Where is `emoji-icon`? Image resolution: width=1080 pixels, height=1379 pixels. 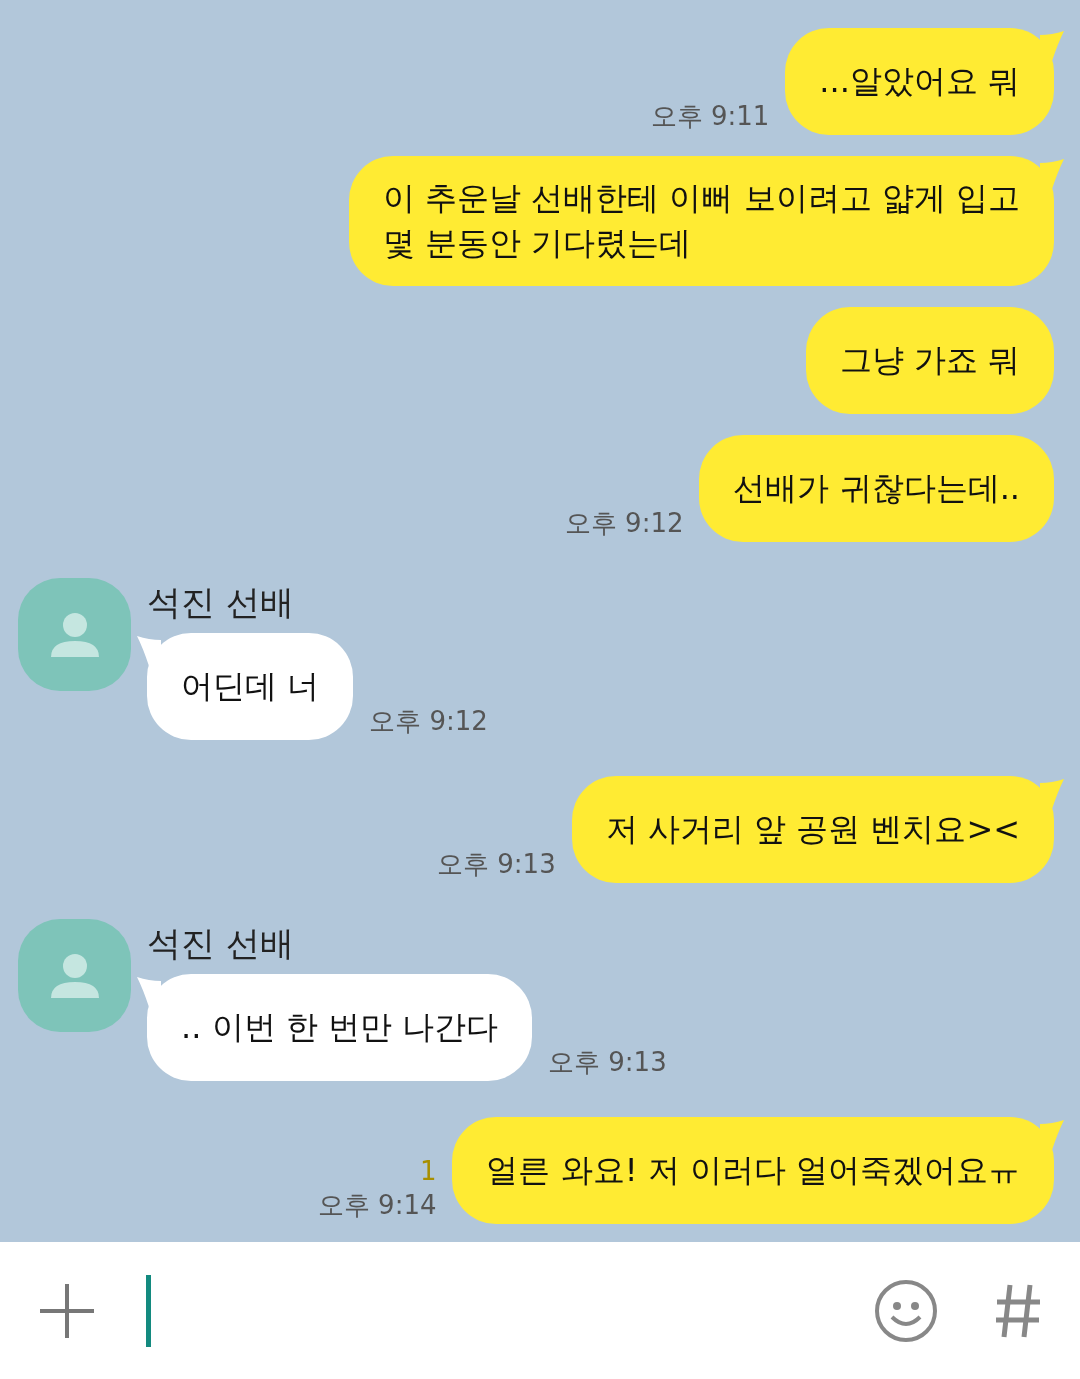
emoji-icon is located at coordinates (906, 1310).